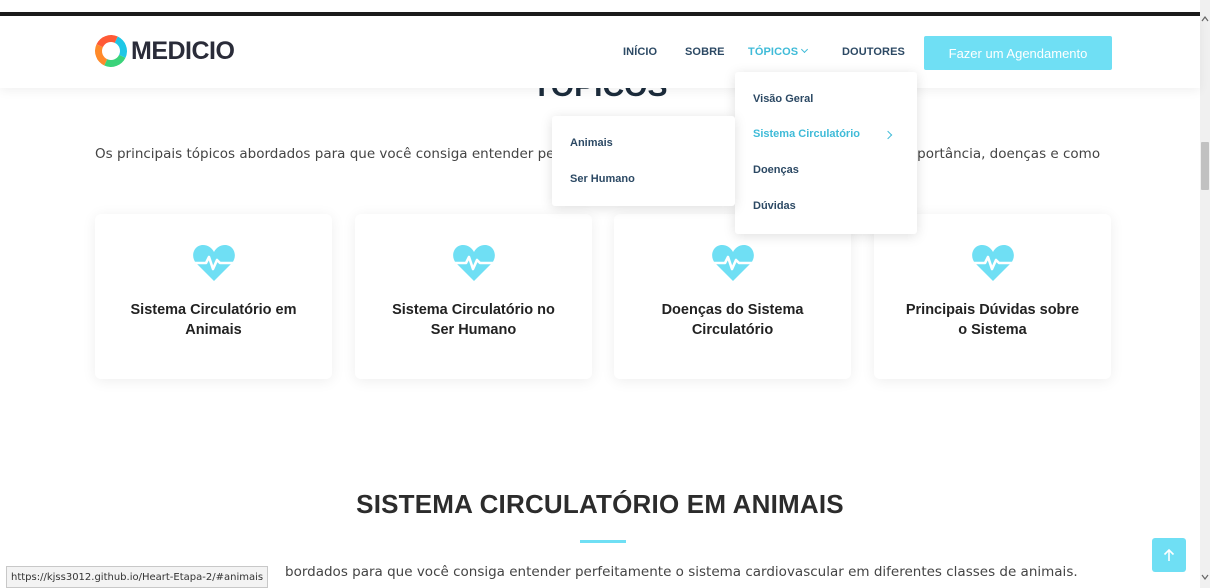  What do you see at coordinates (732, 320) in the screenshot?
I see `card-title: Doenças do Sistema Circulatório` at bounding box center [732, 320].